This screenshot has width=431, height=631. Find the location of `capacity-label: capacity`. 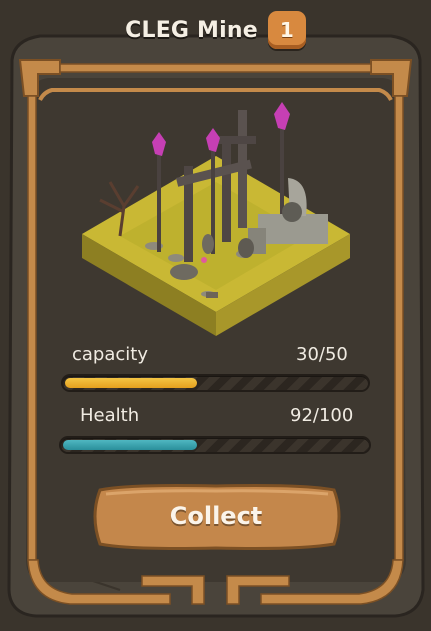

capacity-label: capacity is located at coordinates (110, 354).